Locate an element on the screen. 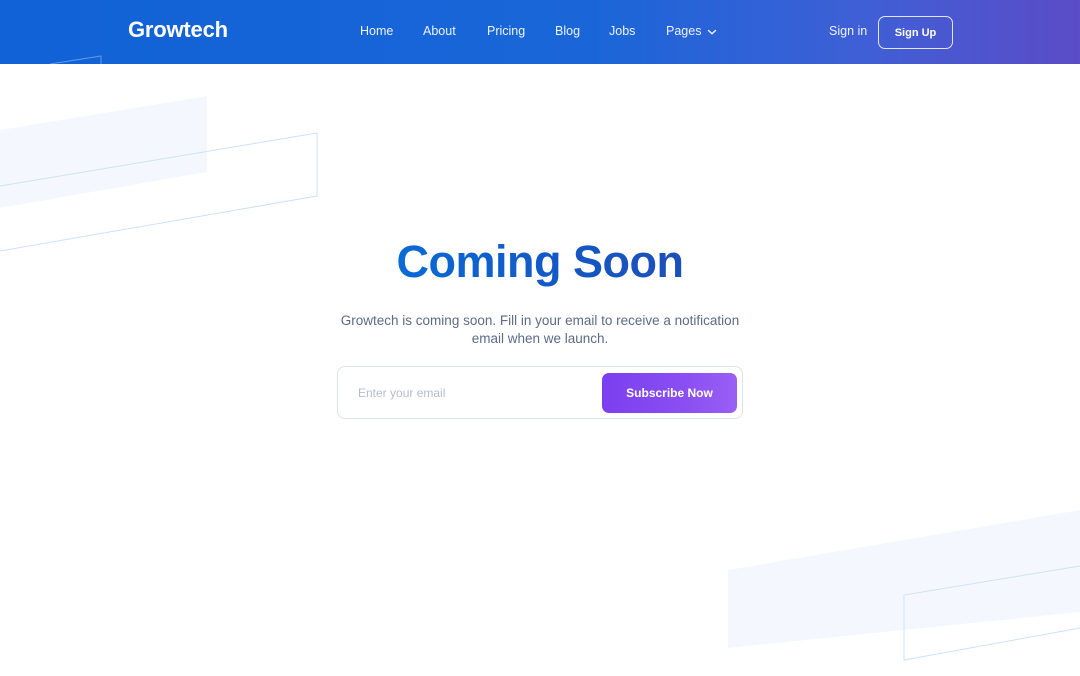 The image size is (1080, 676). nav-pricing: Pricing is located at coordinates (506, 31).